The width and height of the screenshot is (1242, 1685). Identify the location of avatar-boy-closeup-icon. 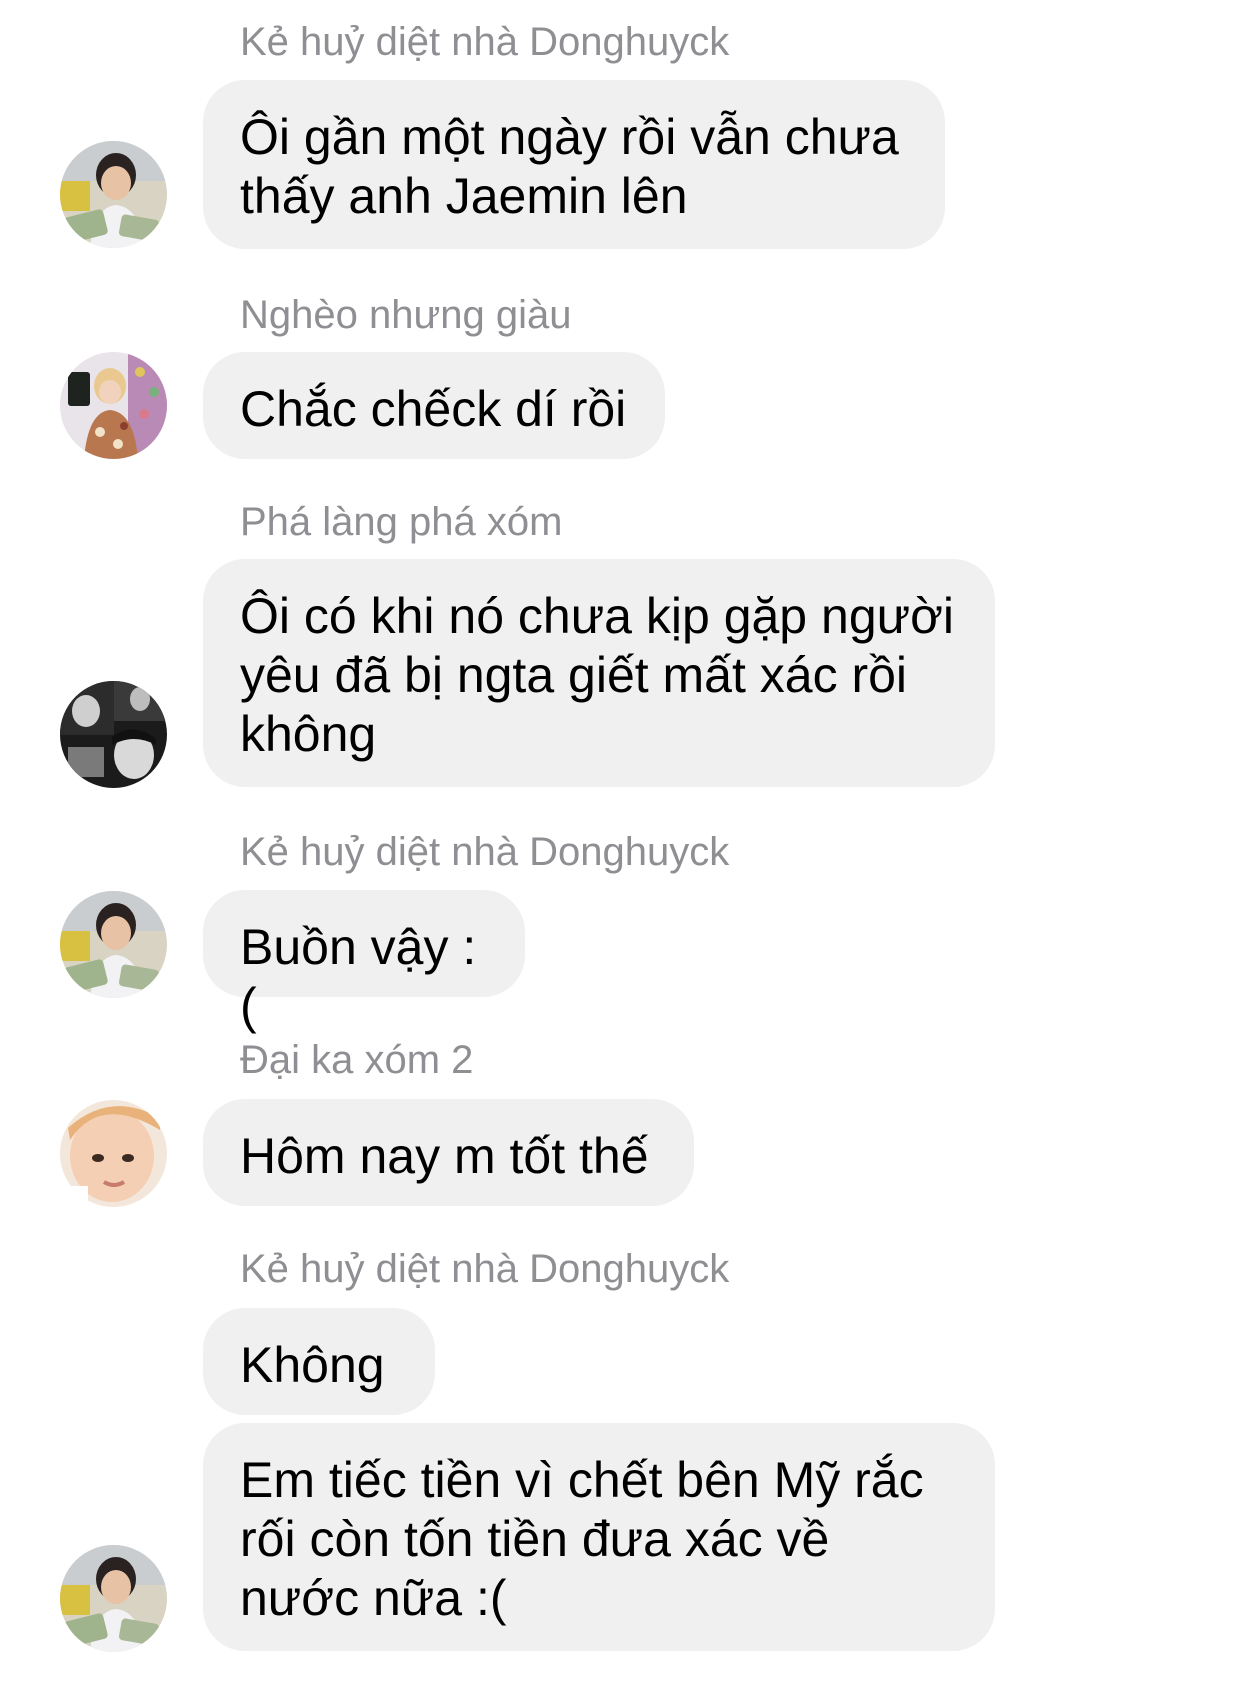
(113, 1153).